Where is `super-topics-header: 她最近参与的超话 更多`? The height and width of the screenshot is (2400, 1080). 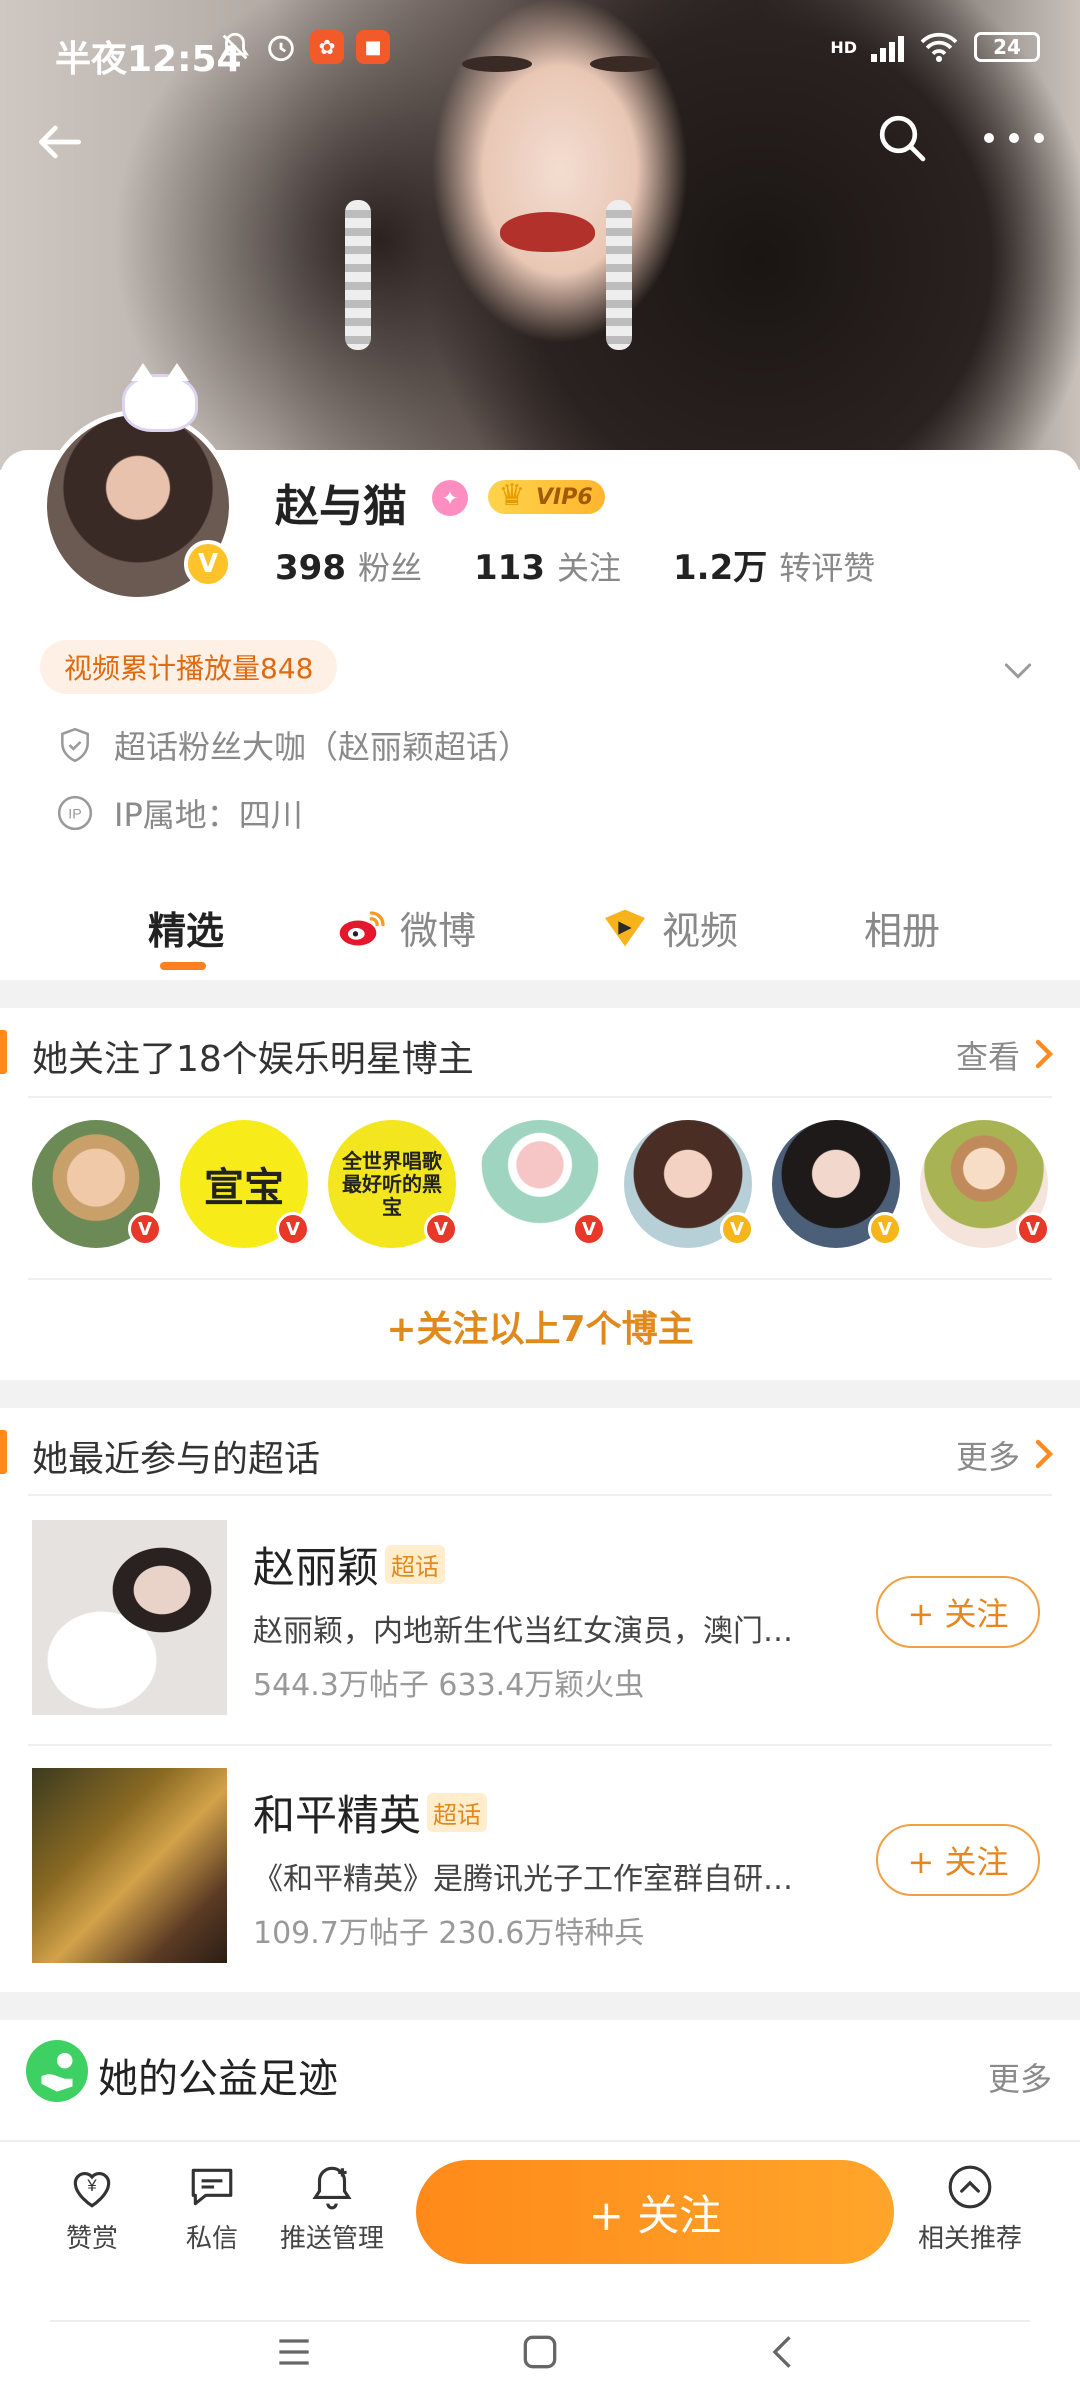 super-topics-header: 她最近参与的超话 更多 is located at coordinates (540, 1452).